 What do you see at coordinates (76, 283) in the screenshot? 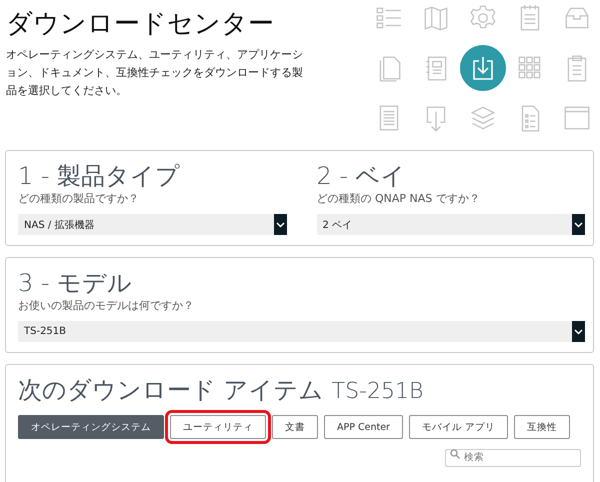
I see `step-heading: 3 - モデル` at bounding box center [76, 283].